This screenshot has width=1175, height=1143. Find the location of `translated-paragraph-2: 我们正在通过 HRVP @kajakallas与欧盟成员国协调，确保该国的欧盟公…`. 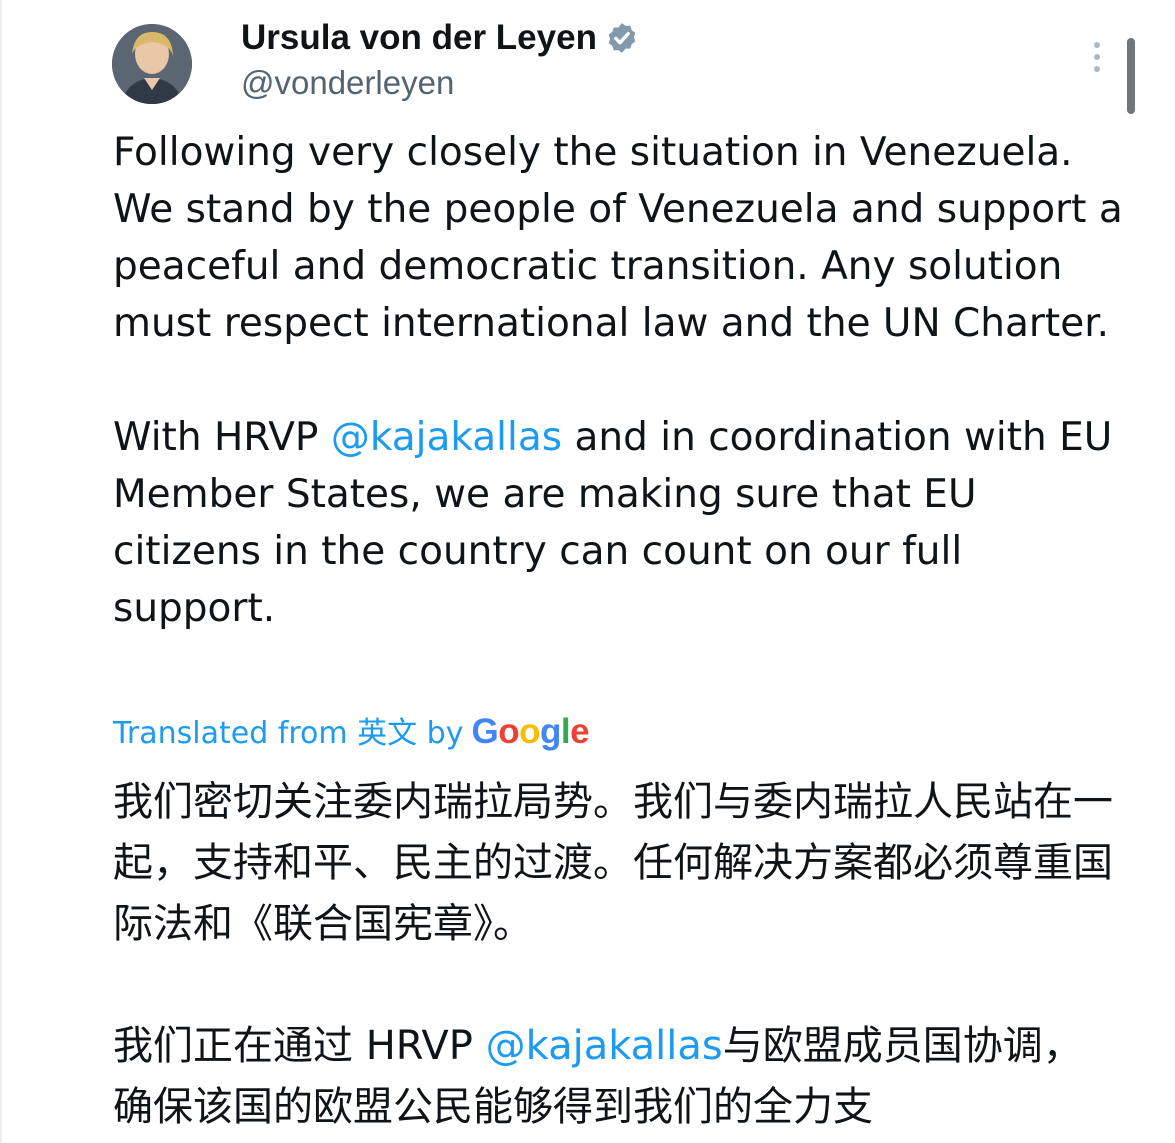

translated-paragraph-2: 我们正在通过 HRVP @kajakallas与欧盟成员国协调，确保该国的欧盟公… is located at coordinates (613, 1077).